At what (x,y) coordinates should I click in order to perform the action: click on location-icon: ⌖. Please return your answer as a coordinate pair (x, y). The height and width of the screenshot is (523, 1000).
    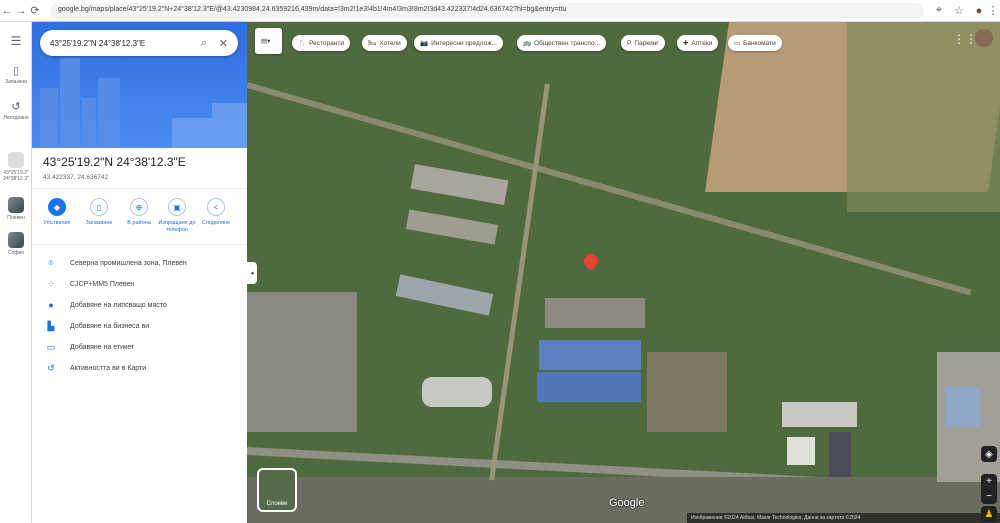
    Looking at the image, I should click on (939, 10).